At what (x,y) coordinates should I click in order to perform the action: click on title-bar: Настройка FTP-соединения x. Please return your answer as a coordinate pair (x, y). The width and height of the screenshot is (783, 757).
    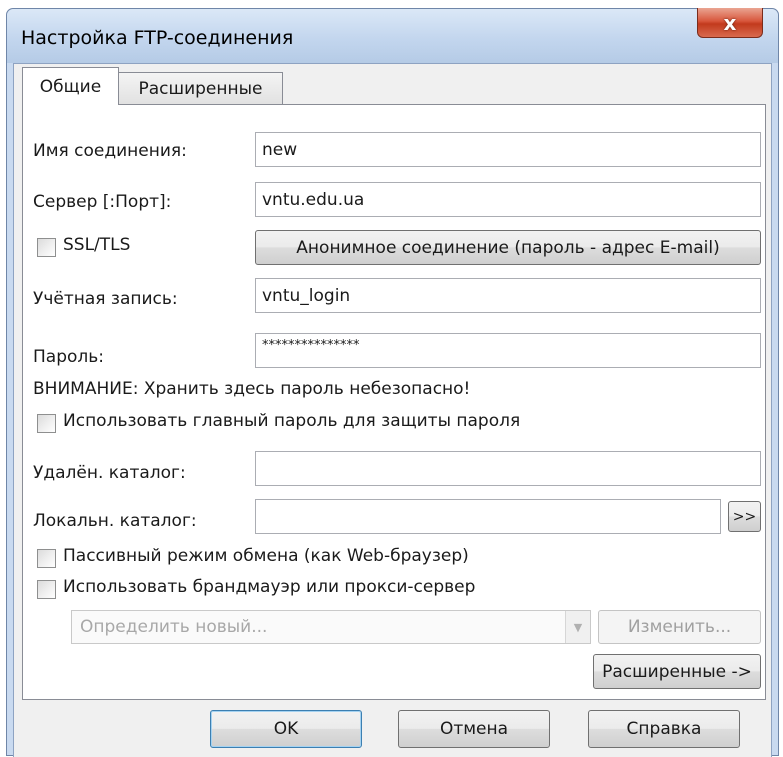
    Looking at the image, I should click on (392, 35).